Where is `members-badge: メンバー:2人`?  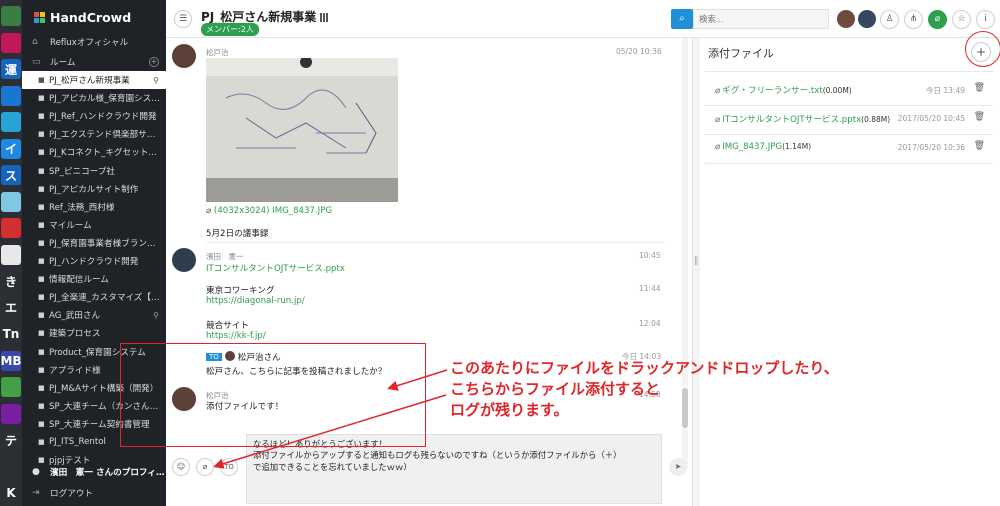 members-badge: メンバー:2人 is located at coordinates (230, 29).